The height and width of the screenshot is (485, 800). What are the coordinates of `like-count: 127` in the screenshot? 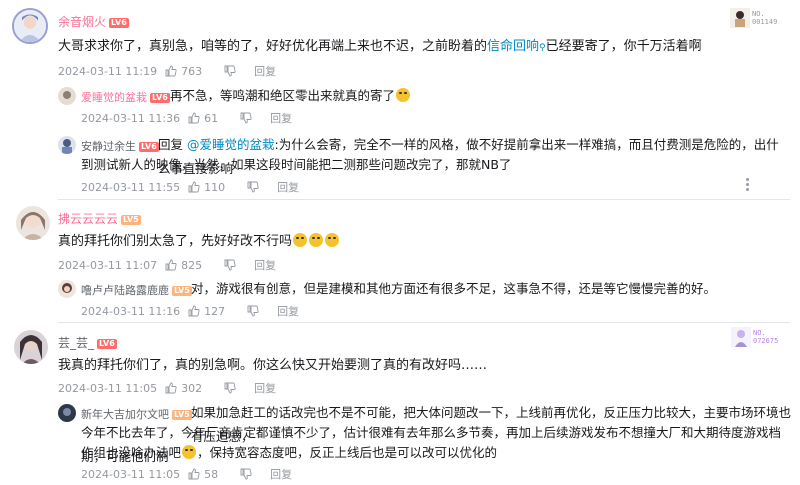 It's located at (215, 311).